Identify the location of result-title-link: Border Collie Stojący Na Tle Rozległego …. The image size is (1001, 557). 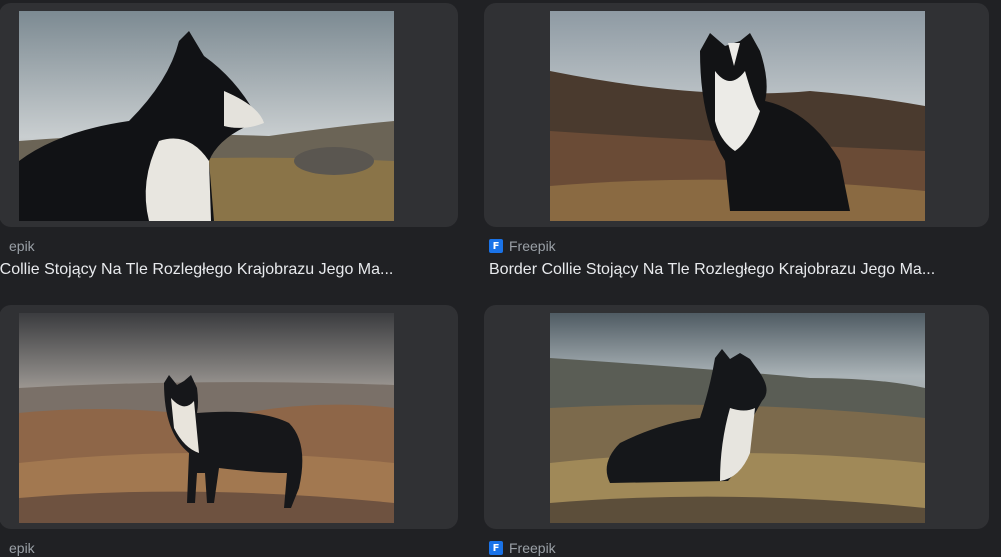
(735, 270).